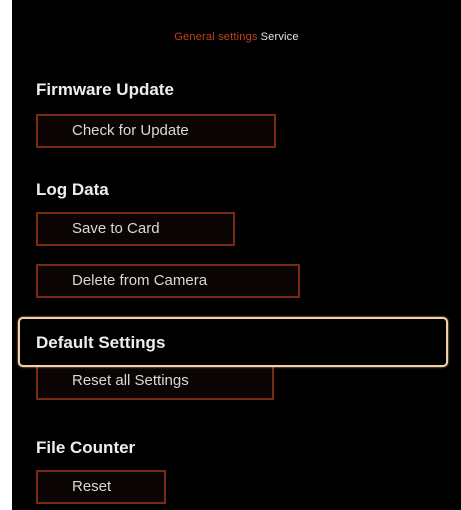 This screenshot has width=461, height=510. I want to click on default-settings-heading: Default Settings, so click(101, 342).